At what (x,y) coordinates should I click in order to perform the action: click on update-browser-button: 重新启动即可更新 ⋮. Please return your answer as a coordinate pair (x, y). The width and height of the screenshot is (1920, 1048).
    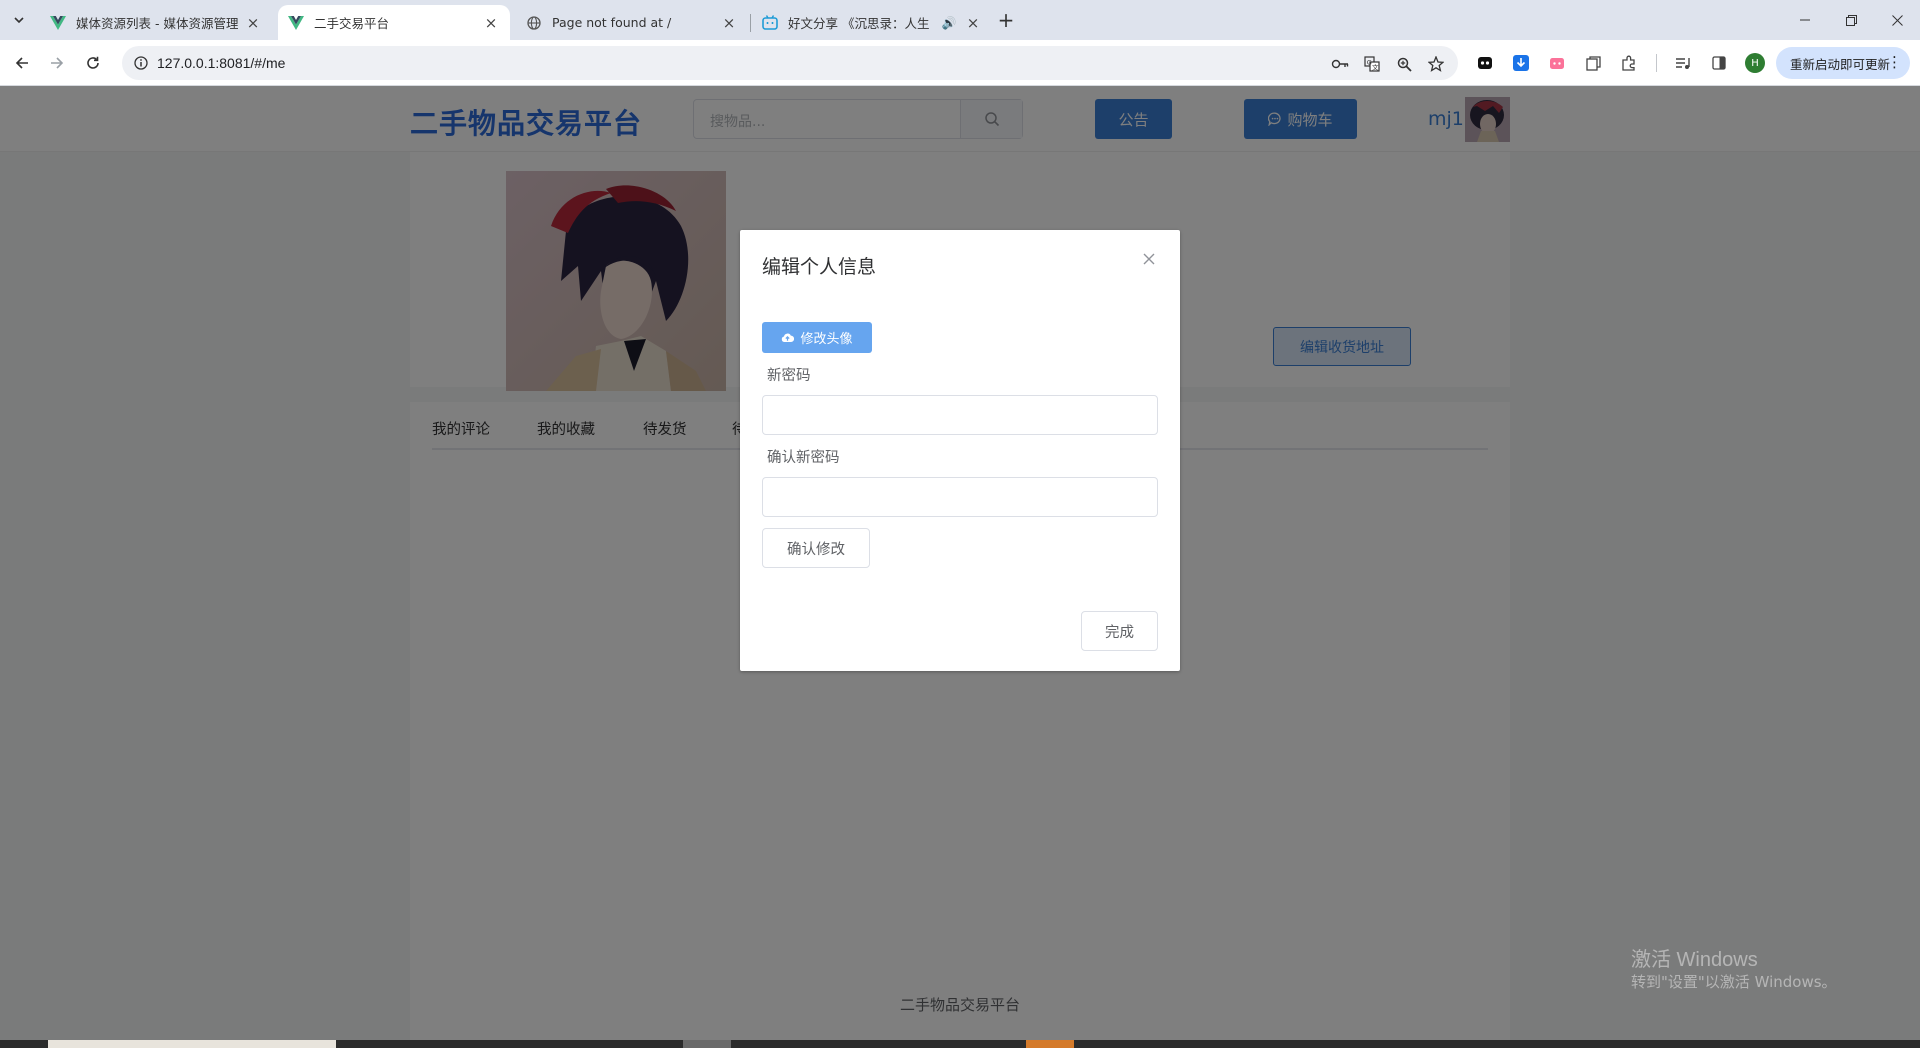
    Looking at the image, I should click on (1843, 63).